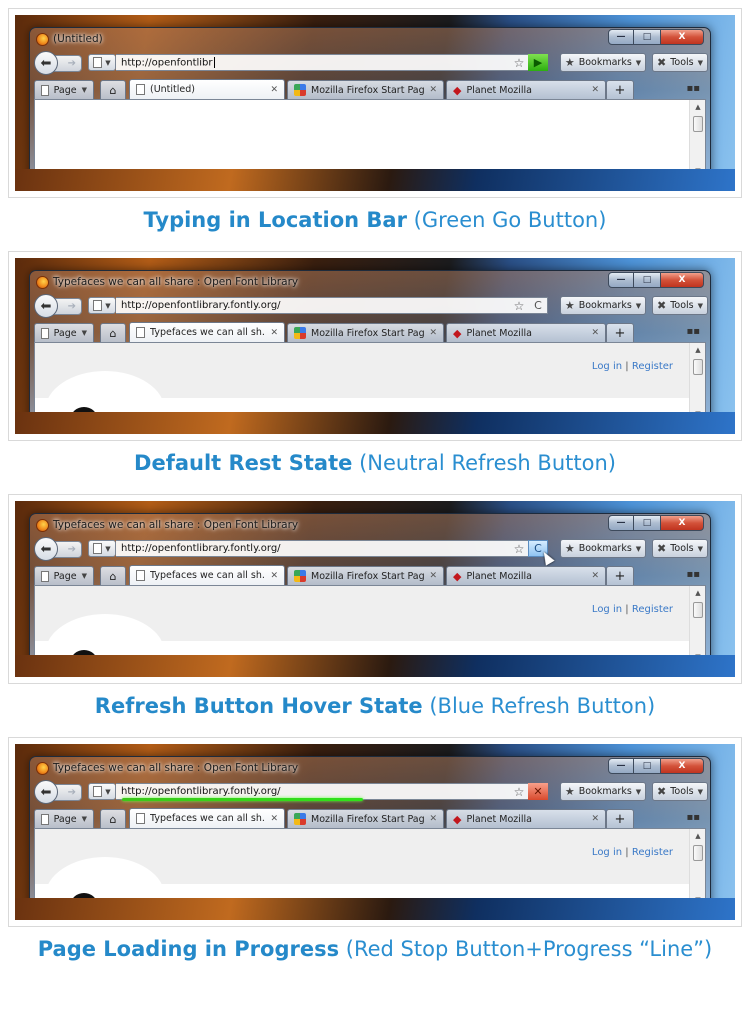 This screenshot has width=750, height=1024. I want to click on location-bar: http://openfontlibr ☆ ▶, so click(332, 62).